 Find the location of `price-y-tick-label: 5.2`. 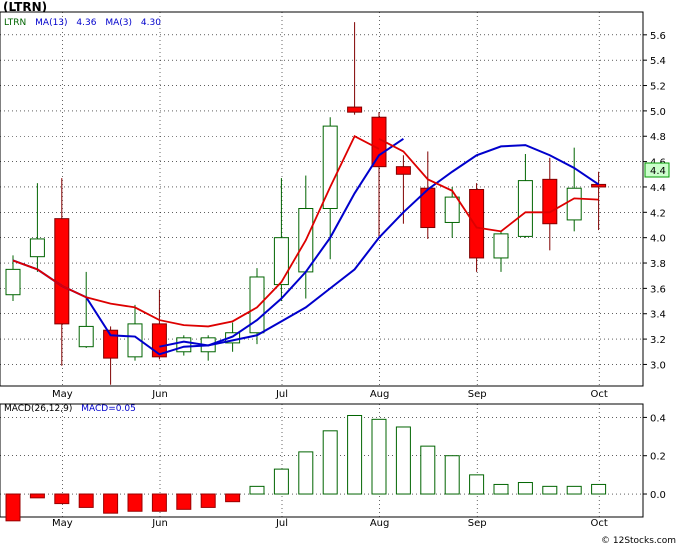

price-y-tick-label: 5.2 is located at coordinates (658, 87).